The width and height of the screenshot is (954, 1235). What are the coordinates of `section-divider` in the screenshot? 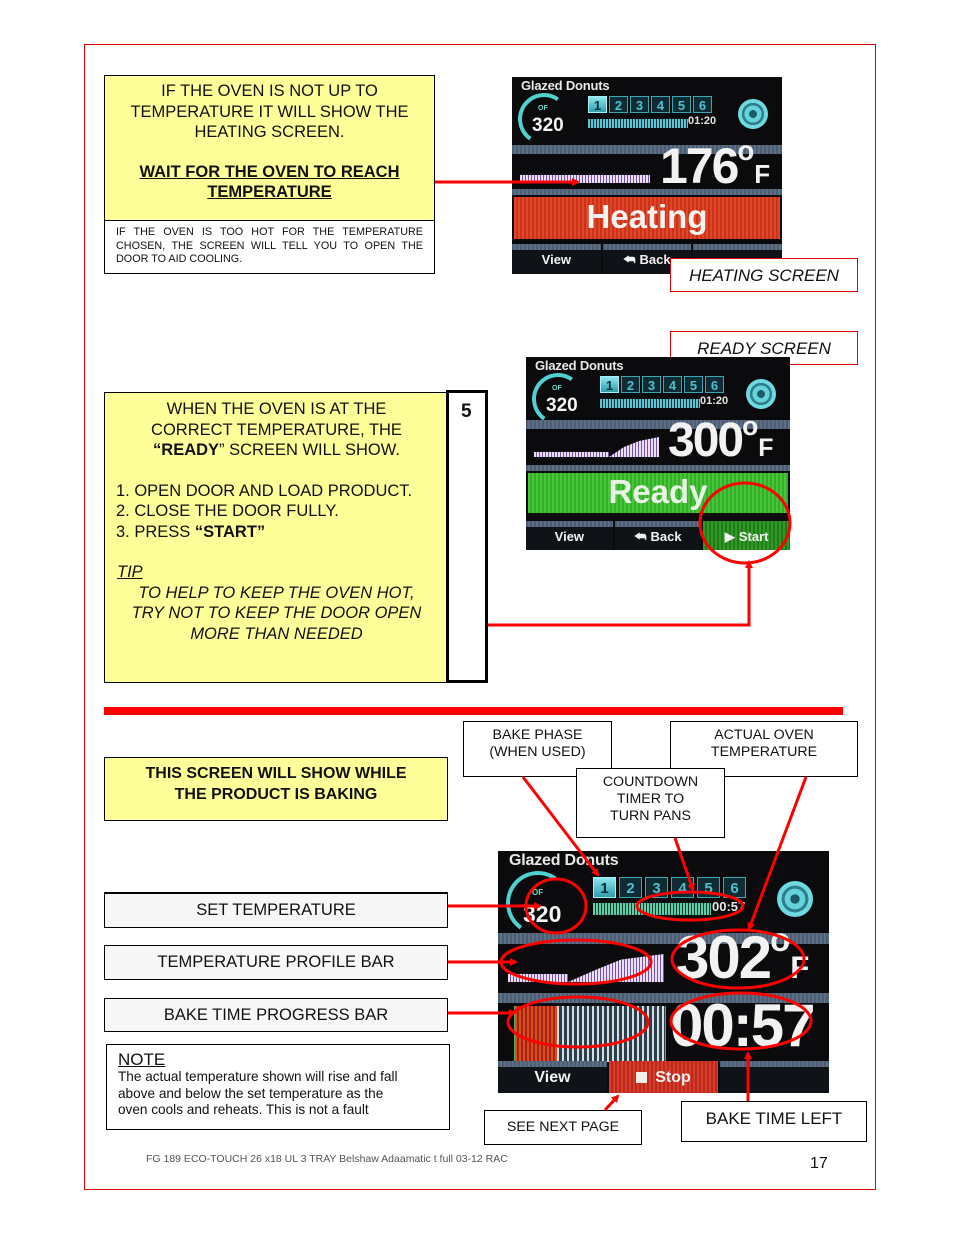 It's located at (473, 711).